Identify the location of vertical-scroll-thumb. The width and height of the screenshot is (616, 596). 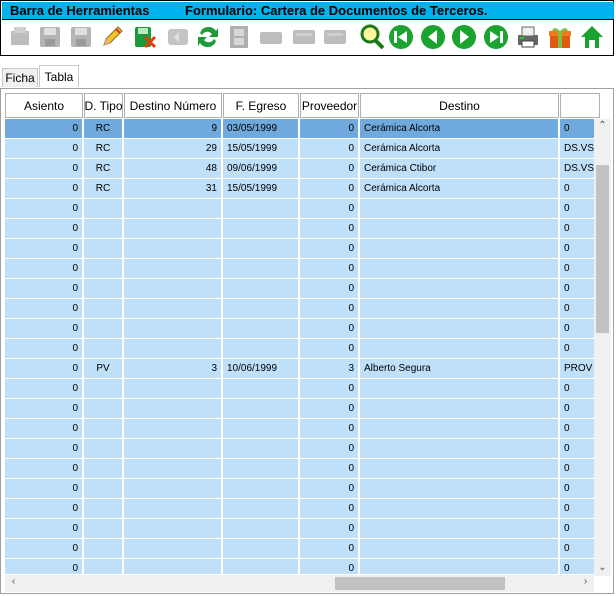
(602, 249).